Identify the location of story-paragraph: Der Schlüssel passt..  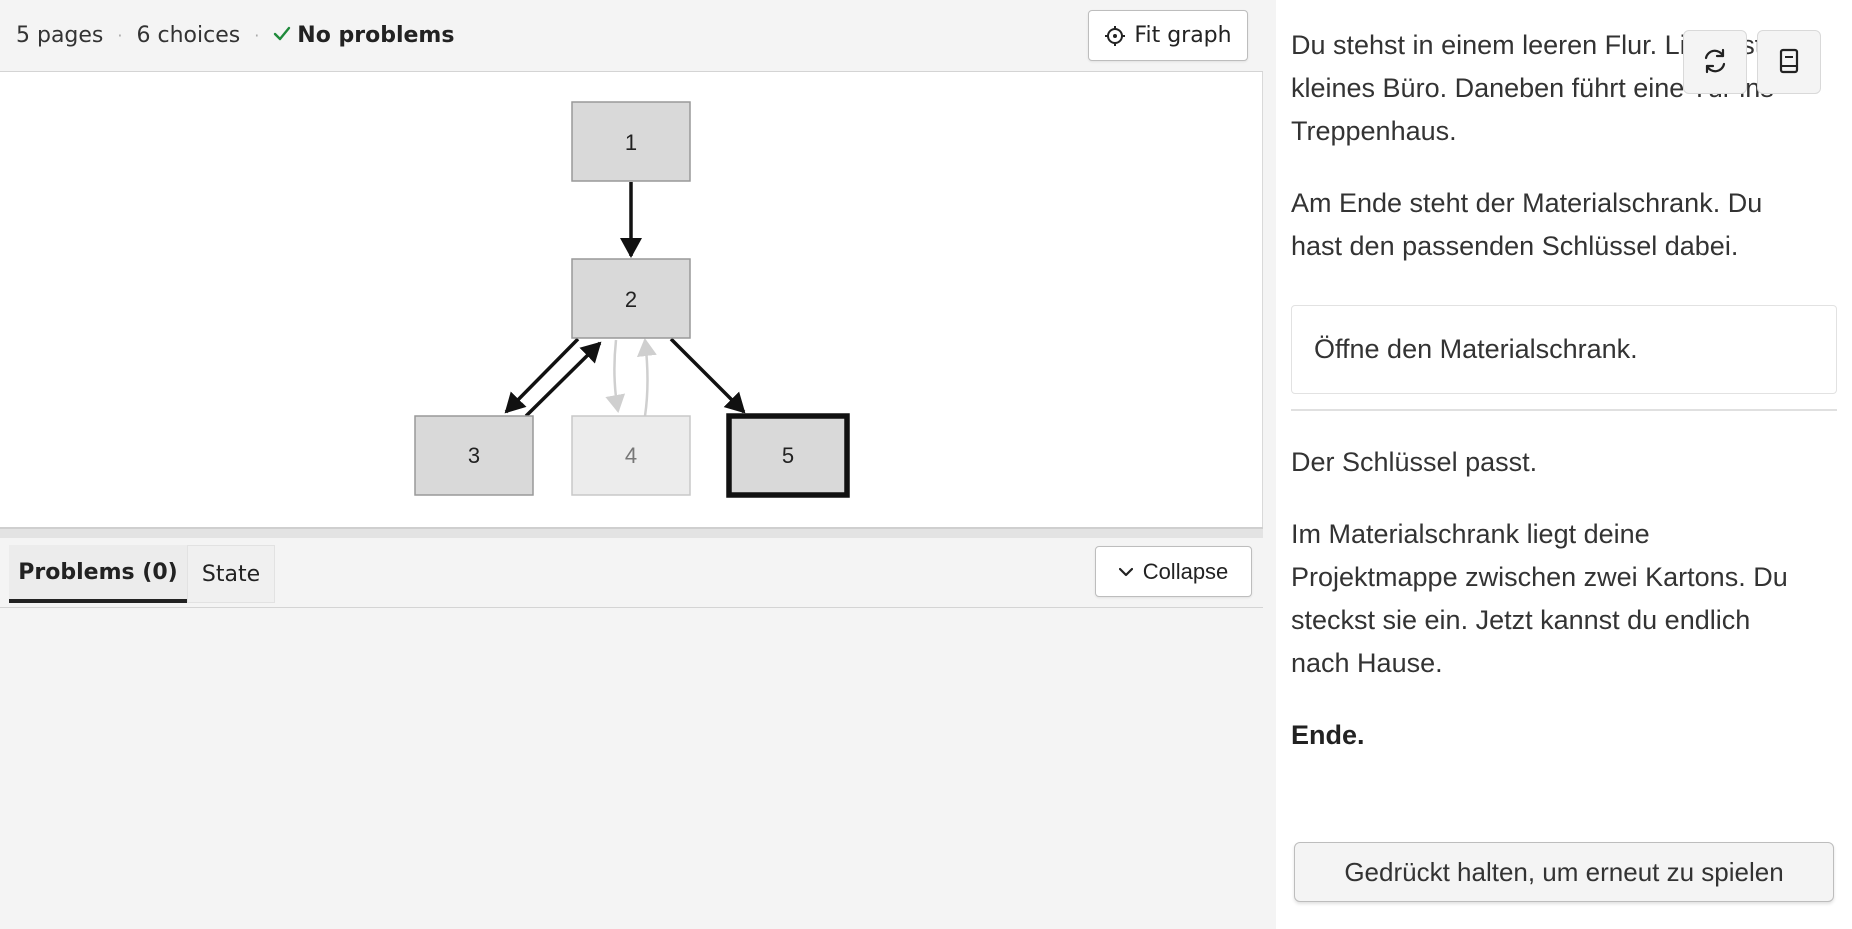
(1414, 462).